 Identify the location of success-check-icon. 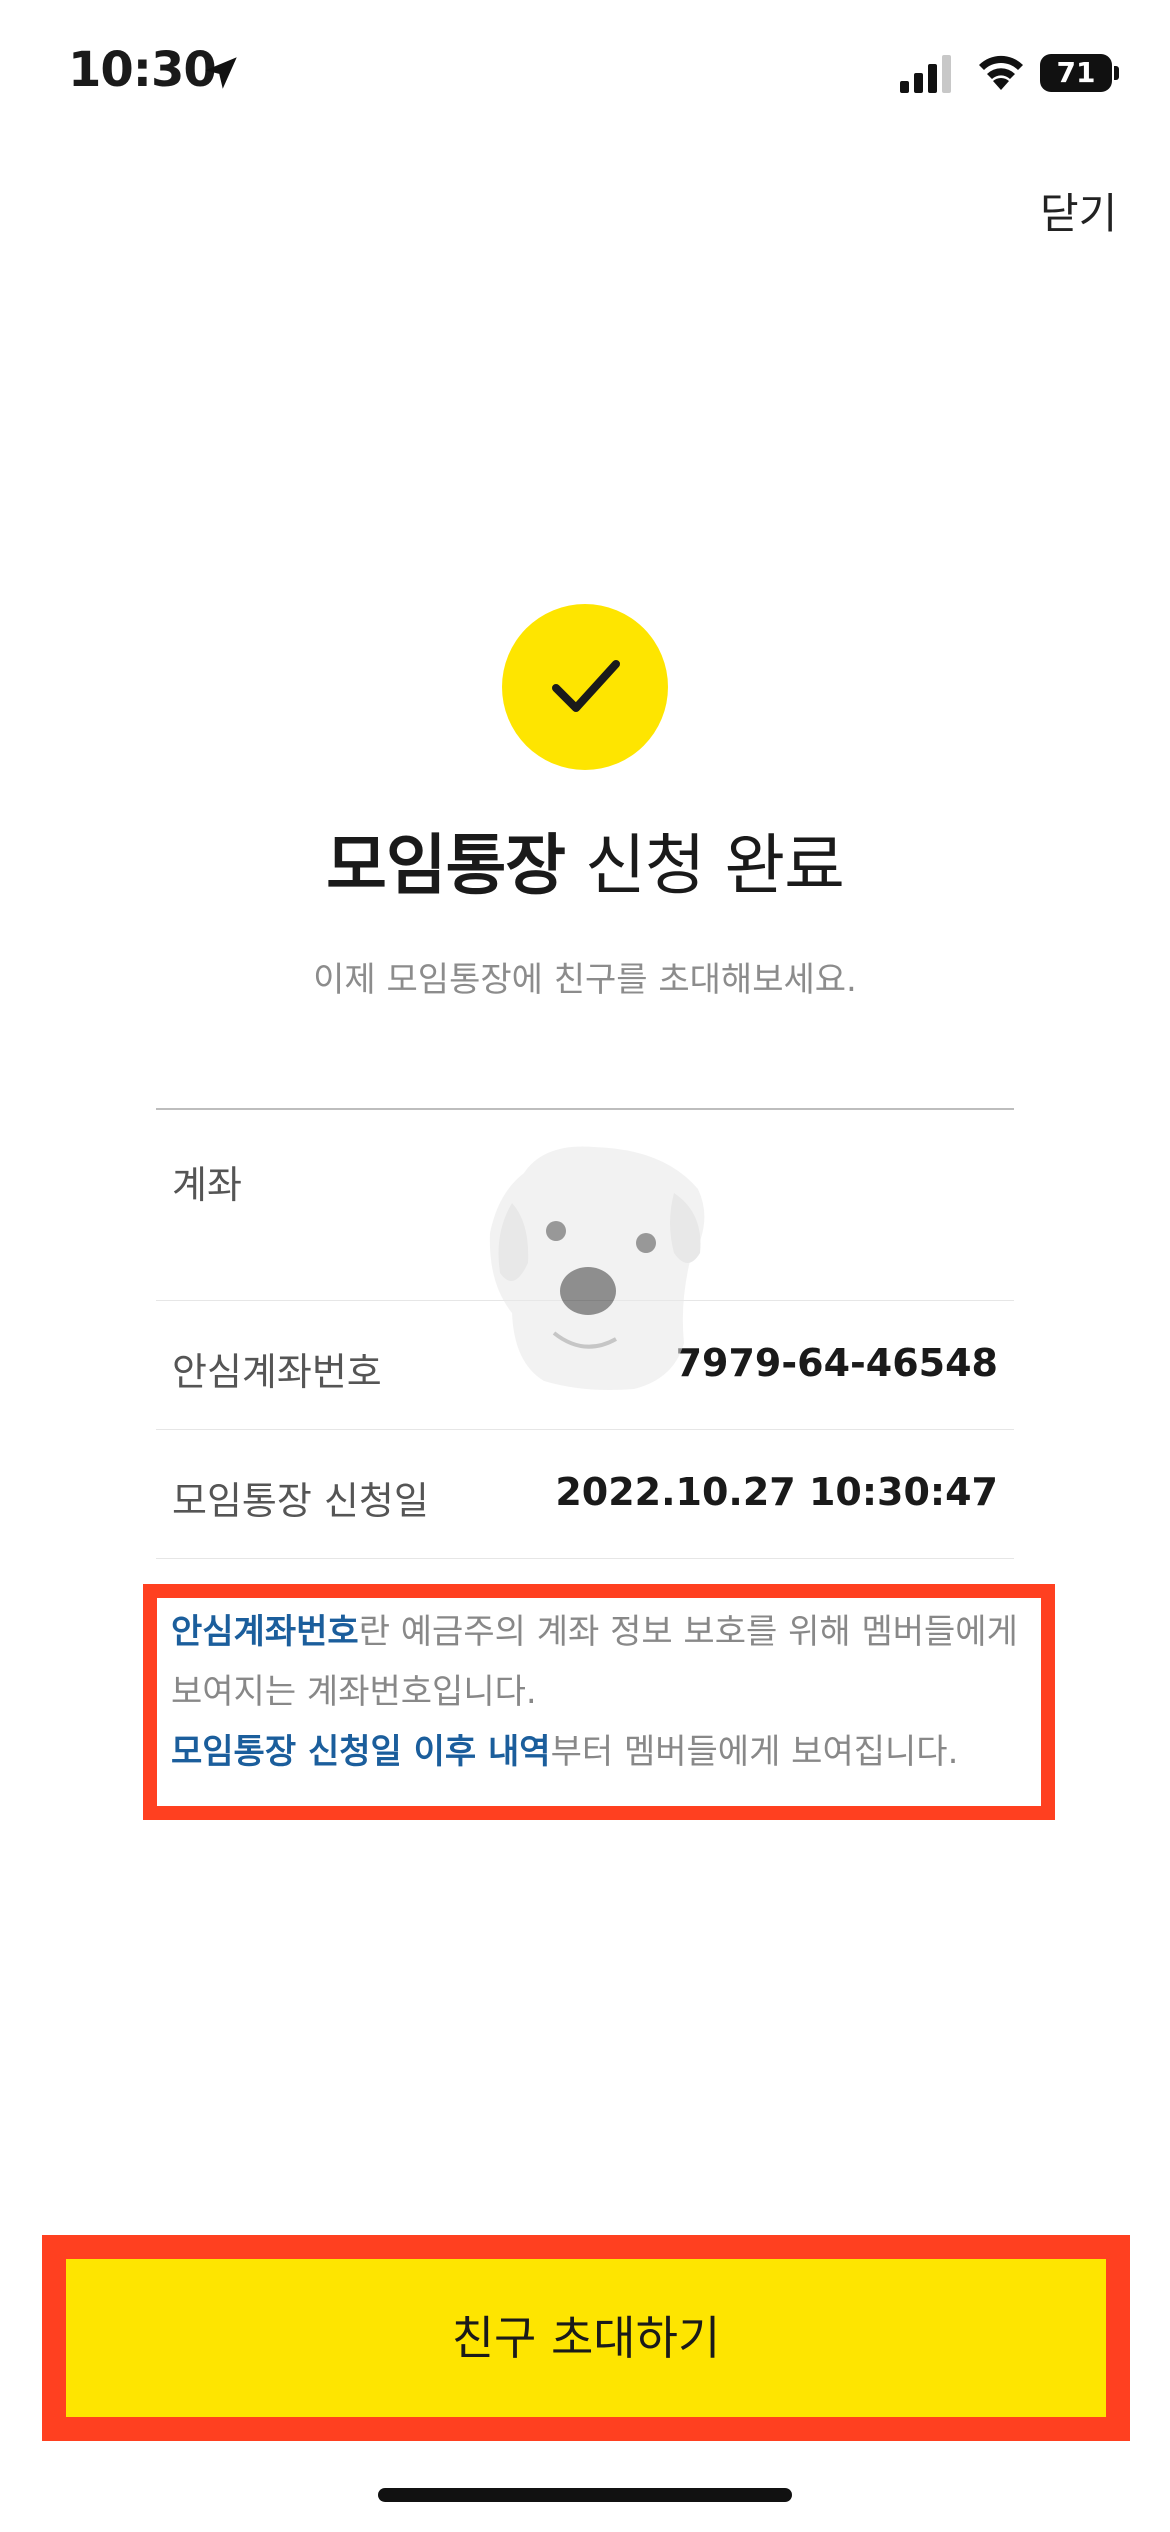
(585, 687).